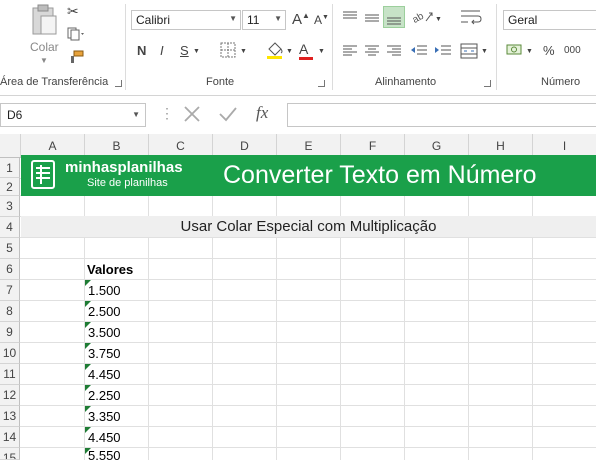  Describe the element at coordinates (44, 47) in the screenshot. I see `paste-button-label: Colar` at that location.